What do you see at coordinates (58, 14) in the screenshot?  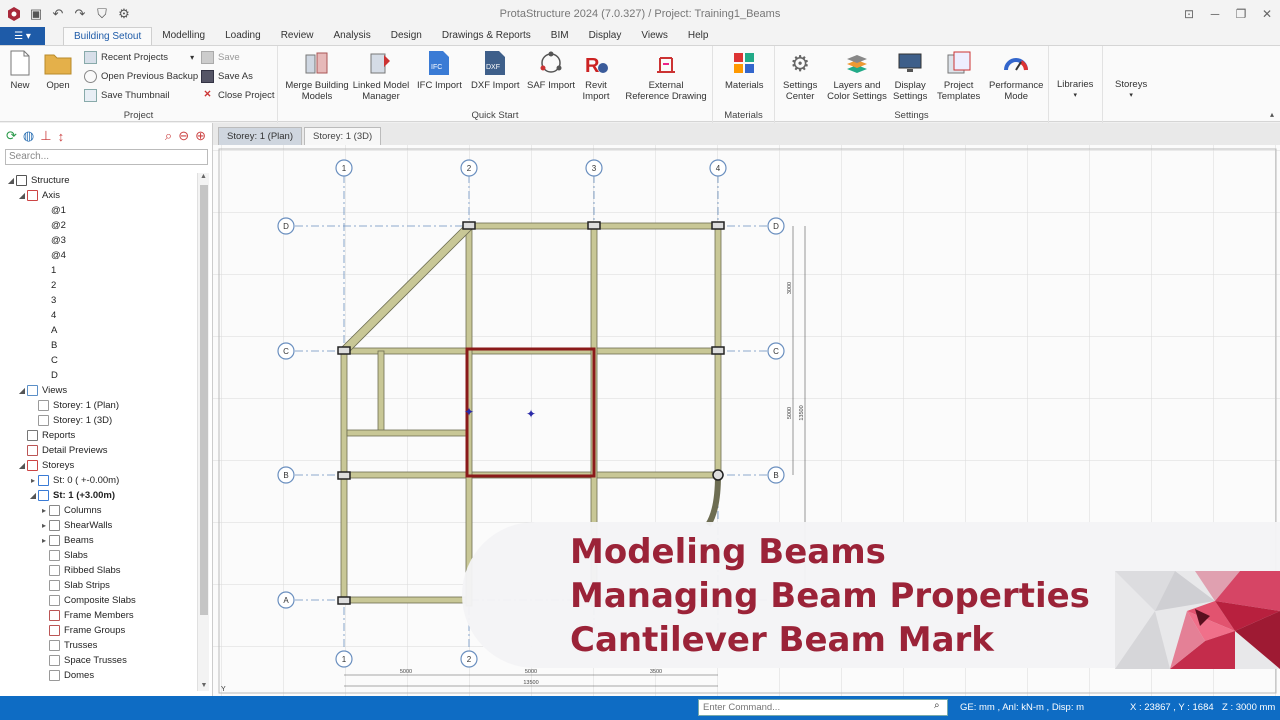 I see `undo-icon: ↶` at bounding box center [58, 14].